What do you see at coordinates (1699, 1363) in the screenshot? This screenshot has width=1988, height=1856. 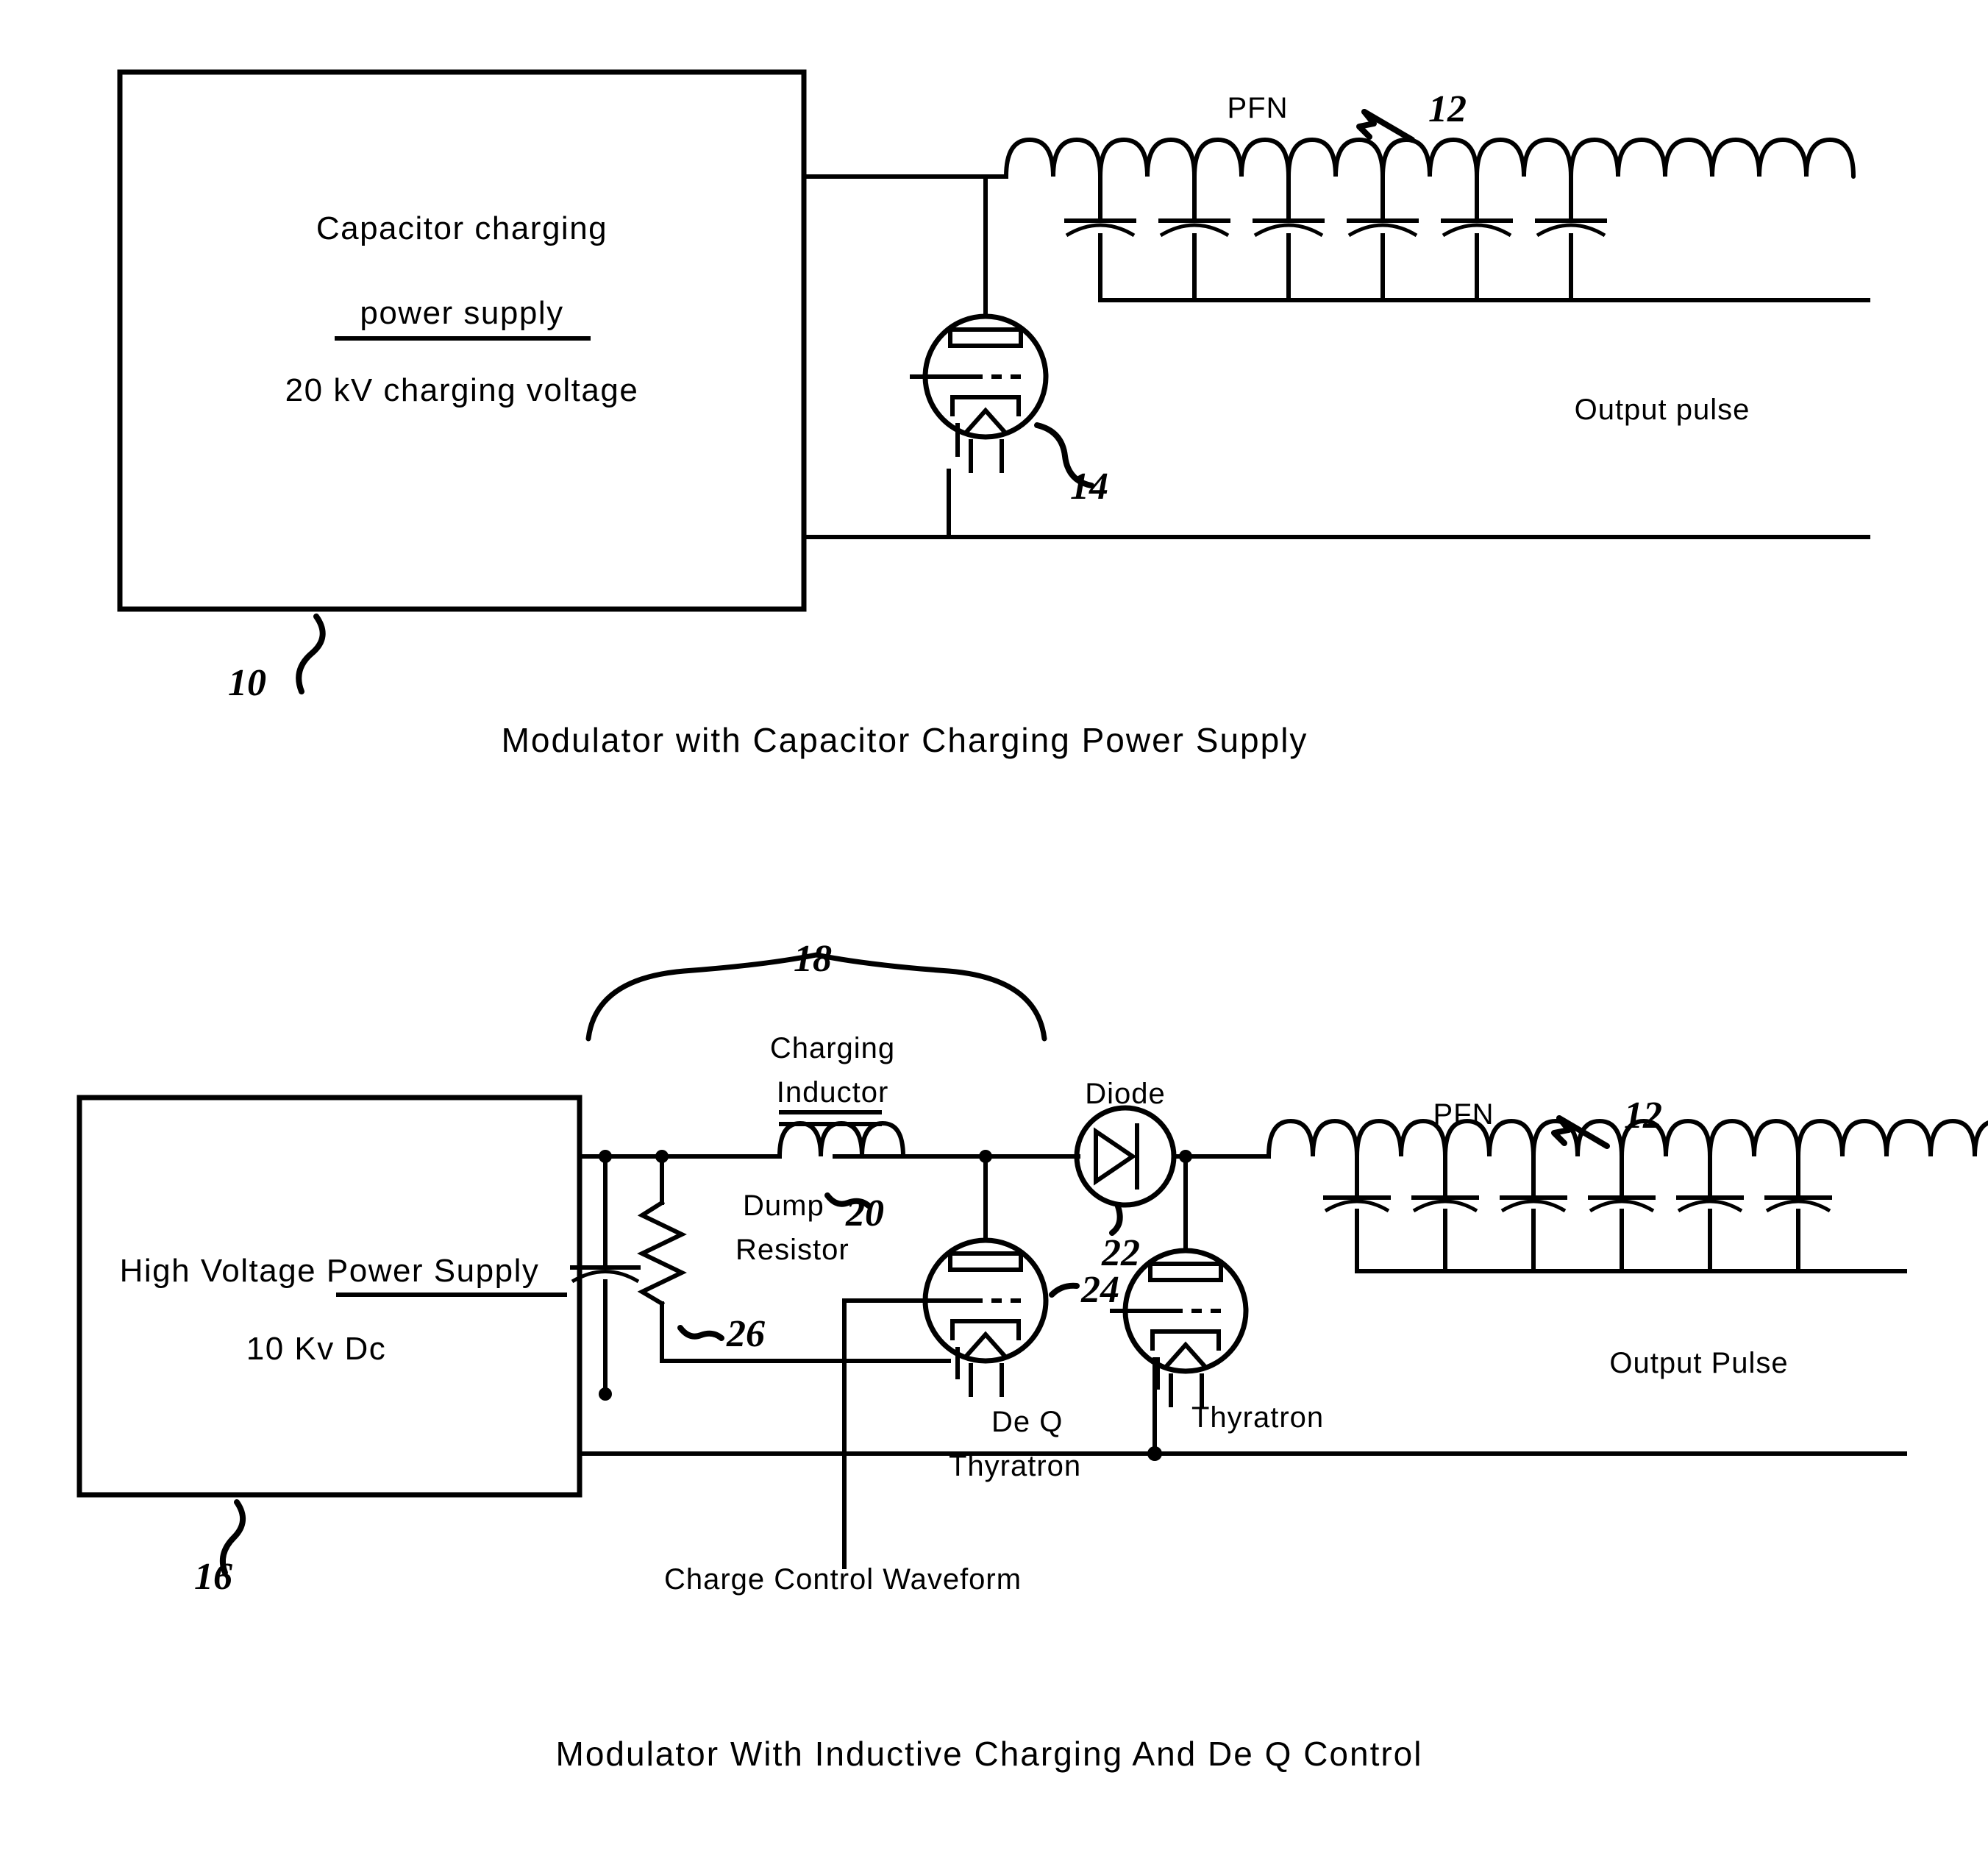 I see `output-pulse-label-fig2: Output Pulse` at bounding box center [1699, 1363].